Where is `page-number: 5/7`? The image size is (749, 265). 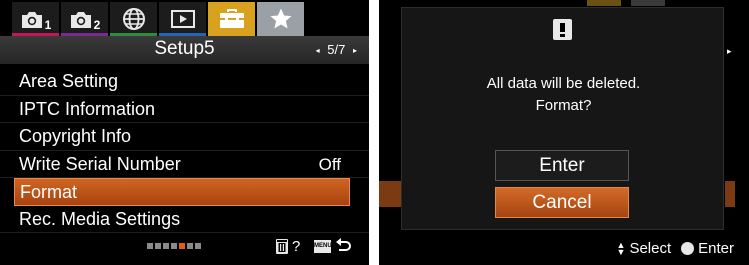
page-number: 5/7 is located at coordinates (336, 49).